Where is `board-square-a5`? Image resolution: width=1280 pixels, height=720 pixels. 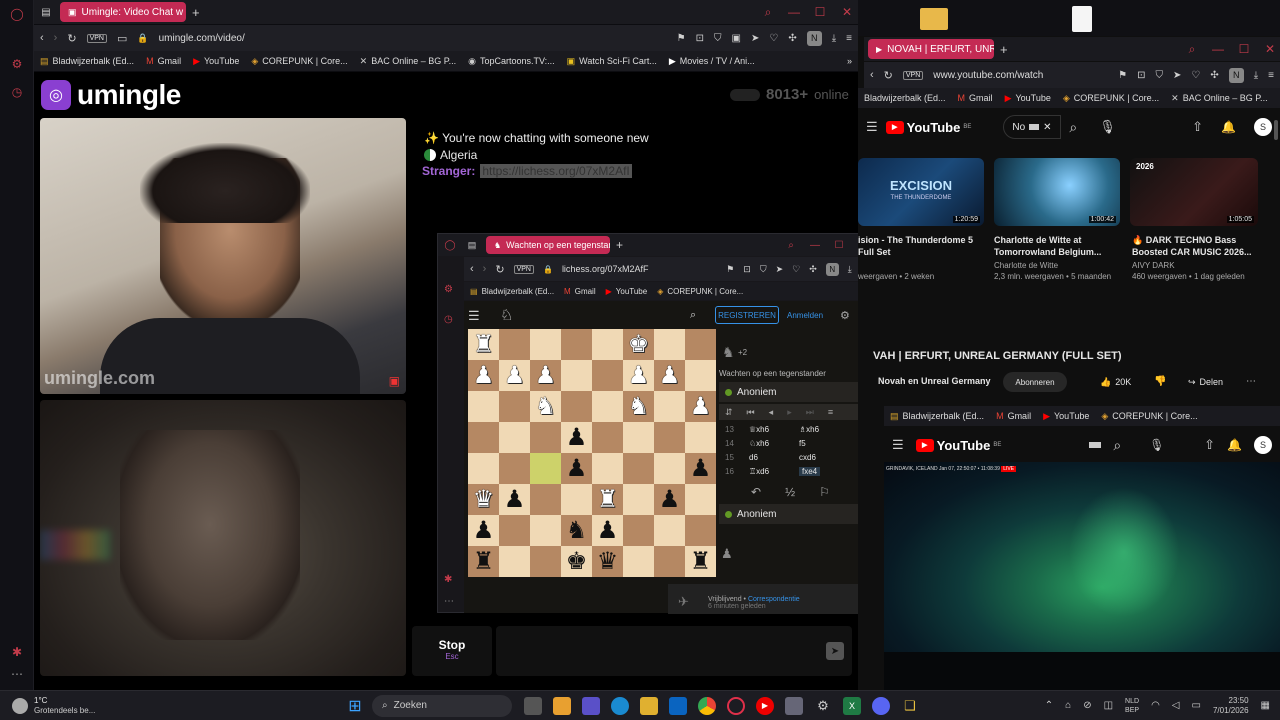 board-square-a5 is located at coordinates (483, 437).